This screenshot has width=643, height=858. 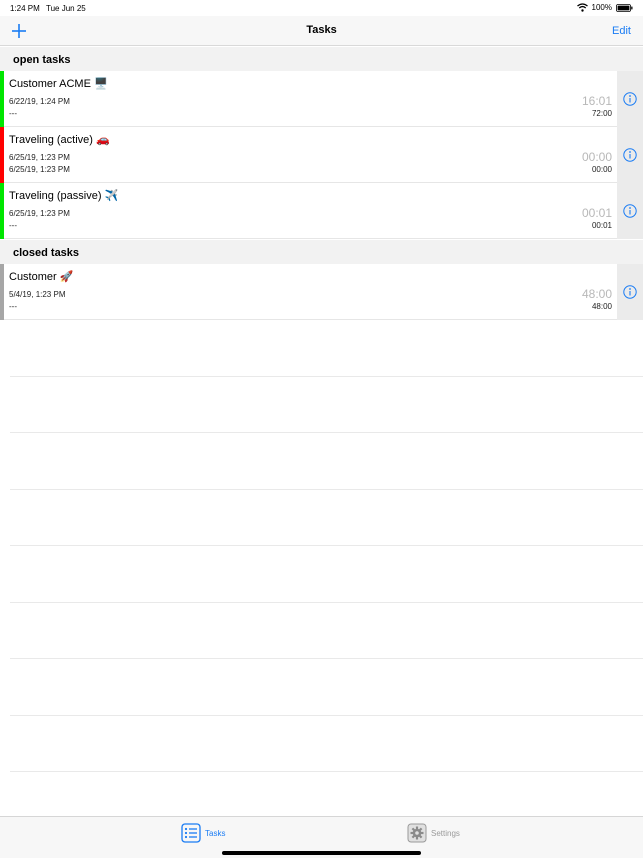 I want to click on tab-settings: Settings, so click(x=433, y=833).